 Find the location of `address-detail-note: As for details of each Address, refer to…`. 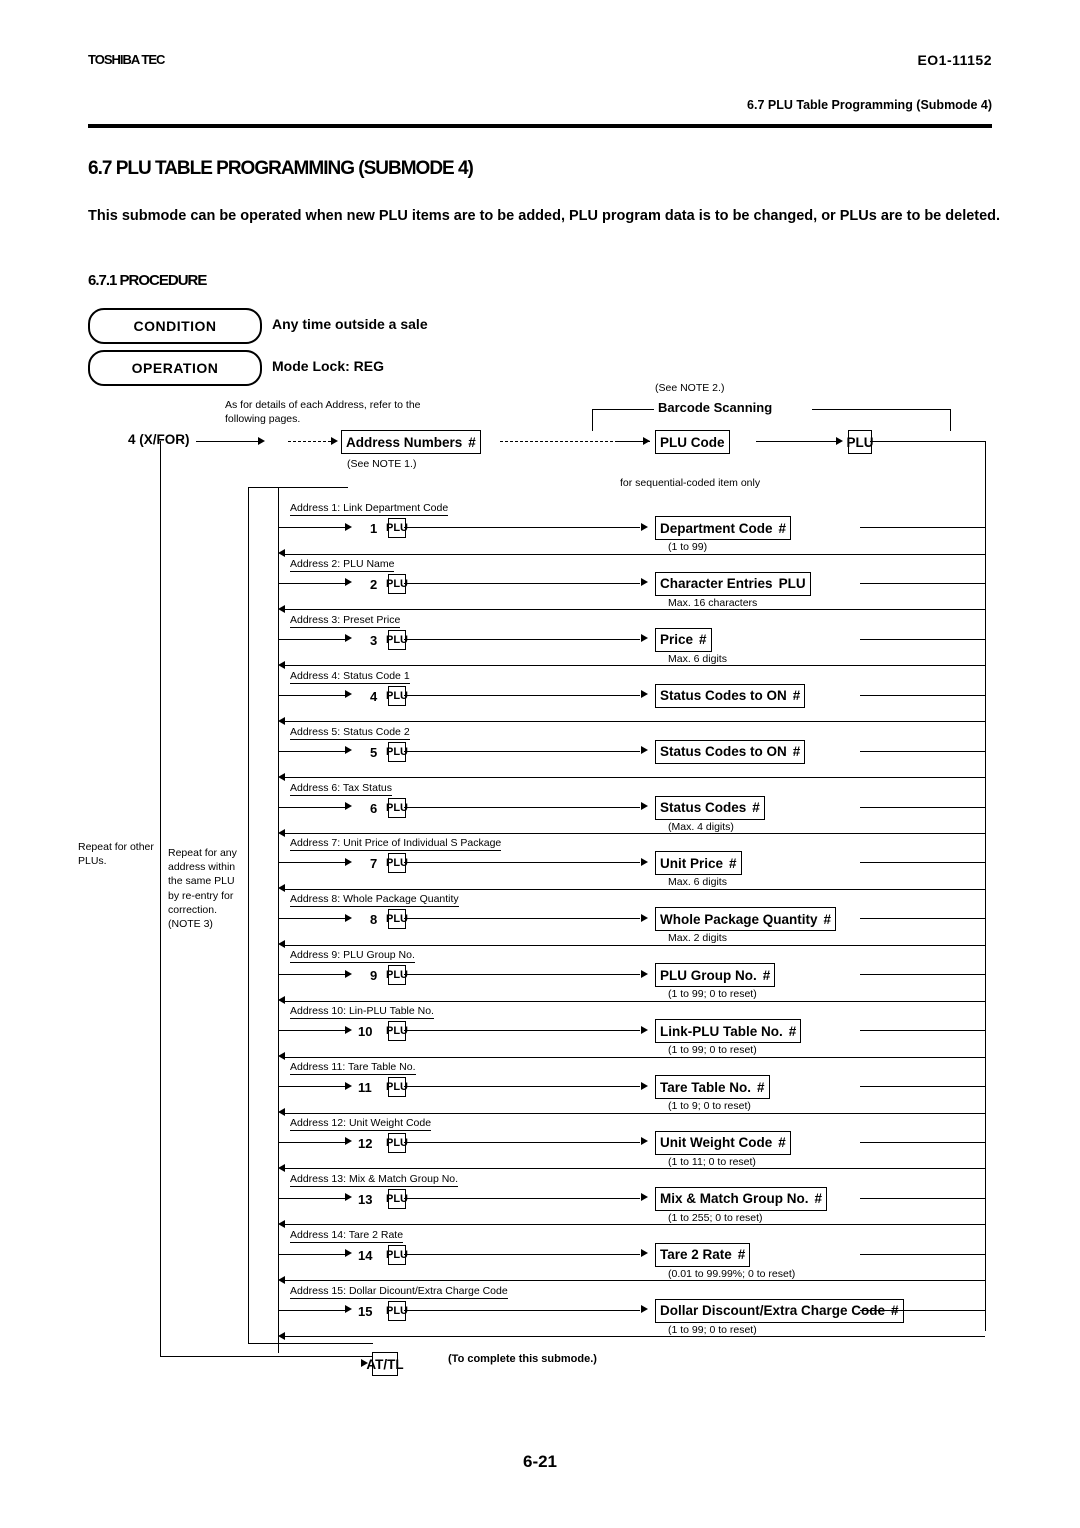

address-detail-note: As for details of each Address, refer to… is located at coordinates (323, 412).